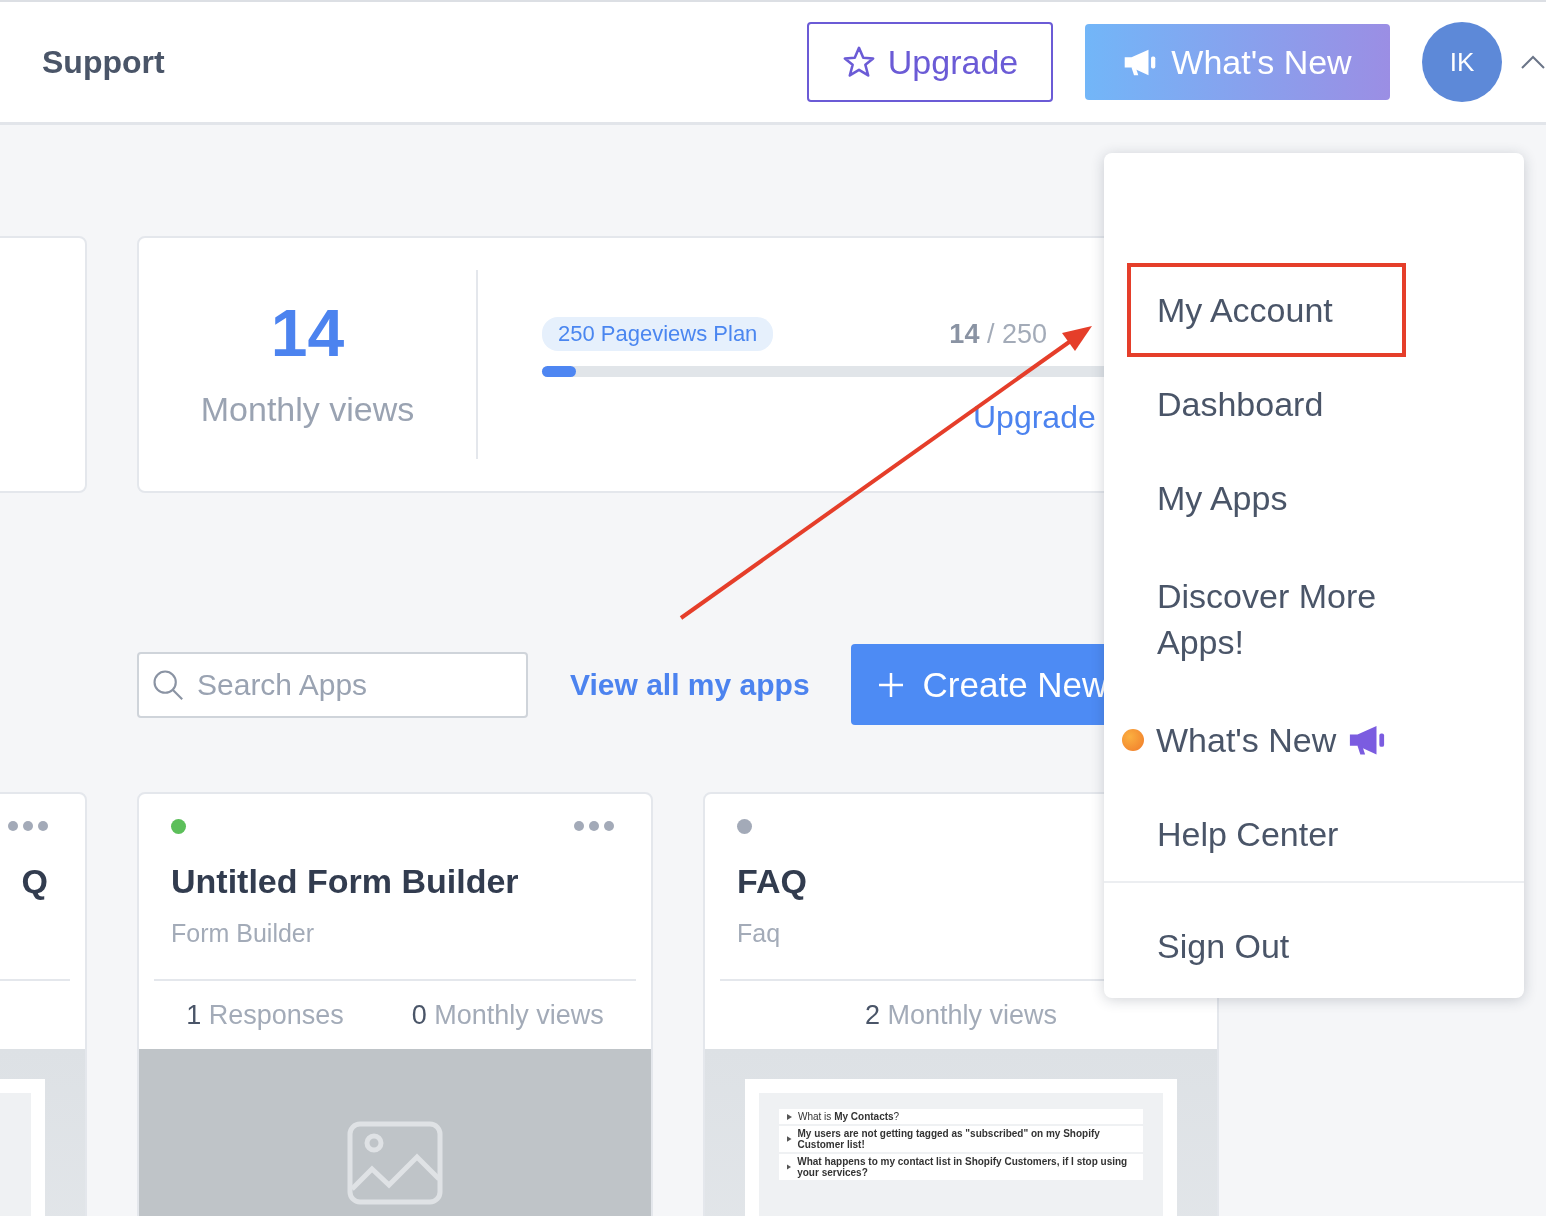  What do you see at coordinates (849, 1116) in the screenshot?
I see `faq-question: What is My Contacts?` at bounding box center [849, 1116].